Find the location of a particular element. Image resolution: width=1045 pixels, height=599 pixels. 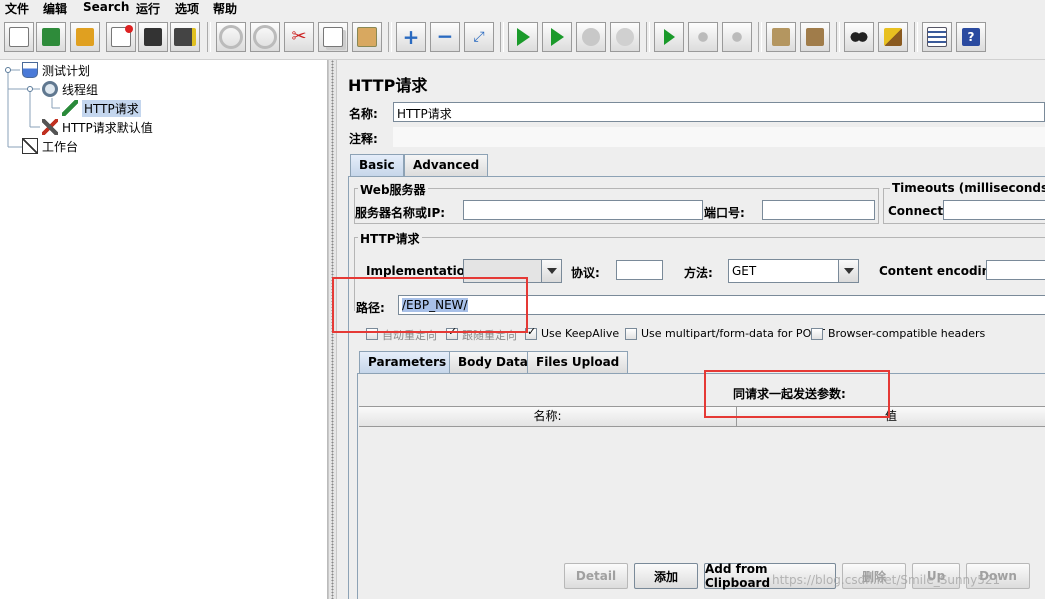

templates-icon is located at coordinates (51, 37).